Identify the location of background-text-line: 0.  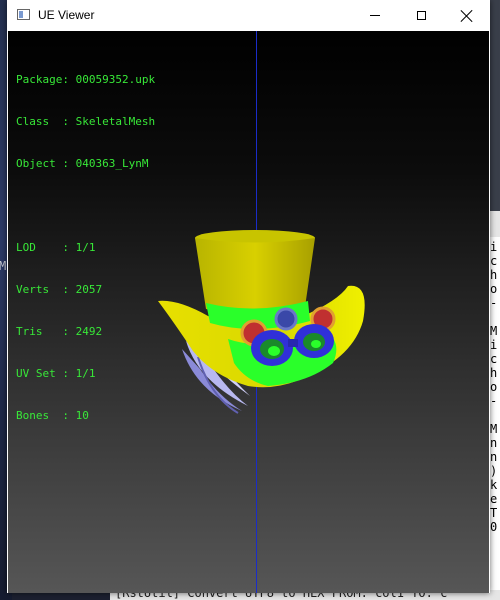
(494, 527).